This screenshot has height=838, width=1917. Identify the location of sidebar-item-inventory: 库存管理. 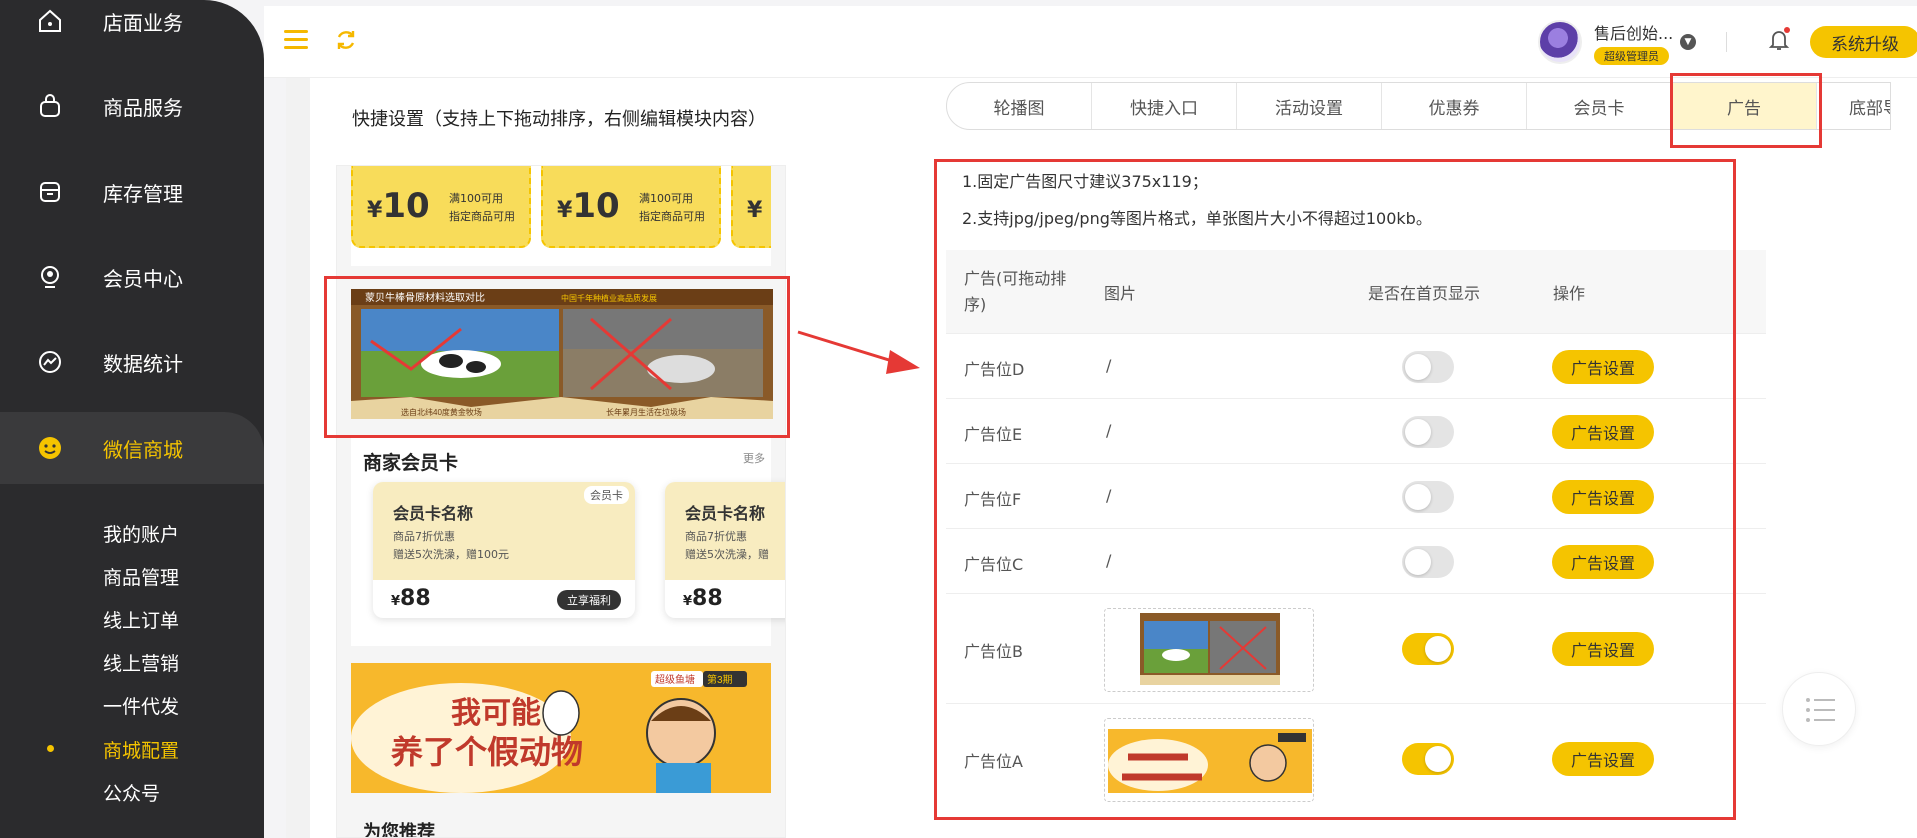
(132, 192).